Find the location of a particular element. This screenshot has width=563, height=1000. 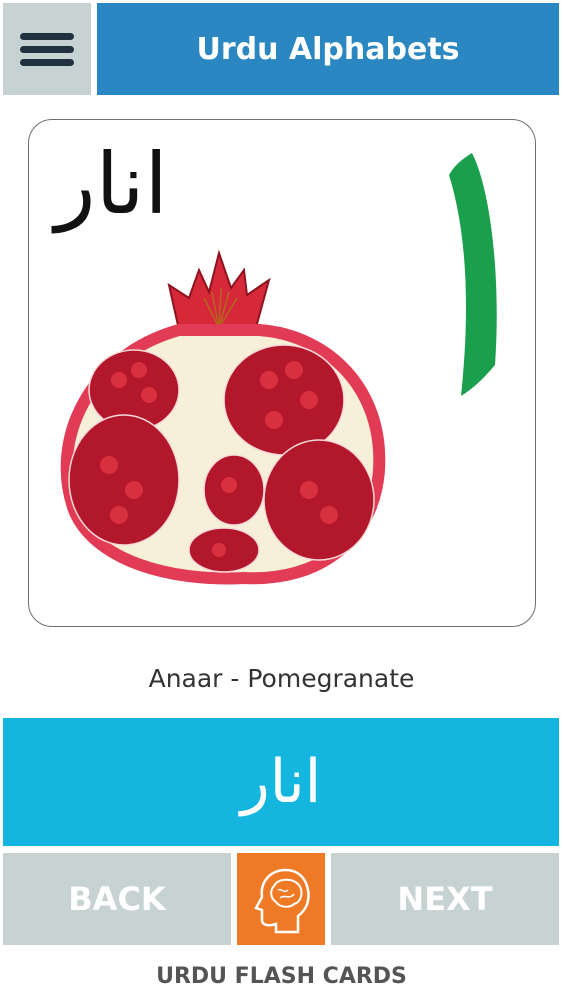

back-label: BACK is located at coordinates (117, 899).